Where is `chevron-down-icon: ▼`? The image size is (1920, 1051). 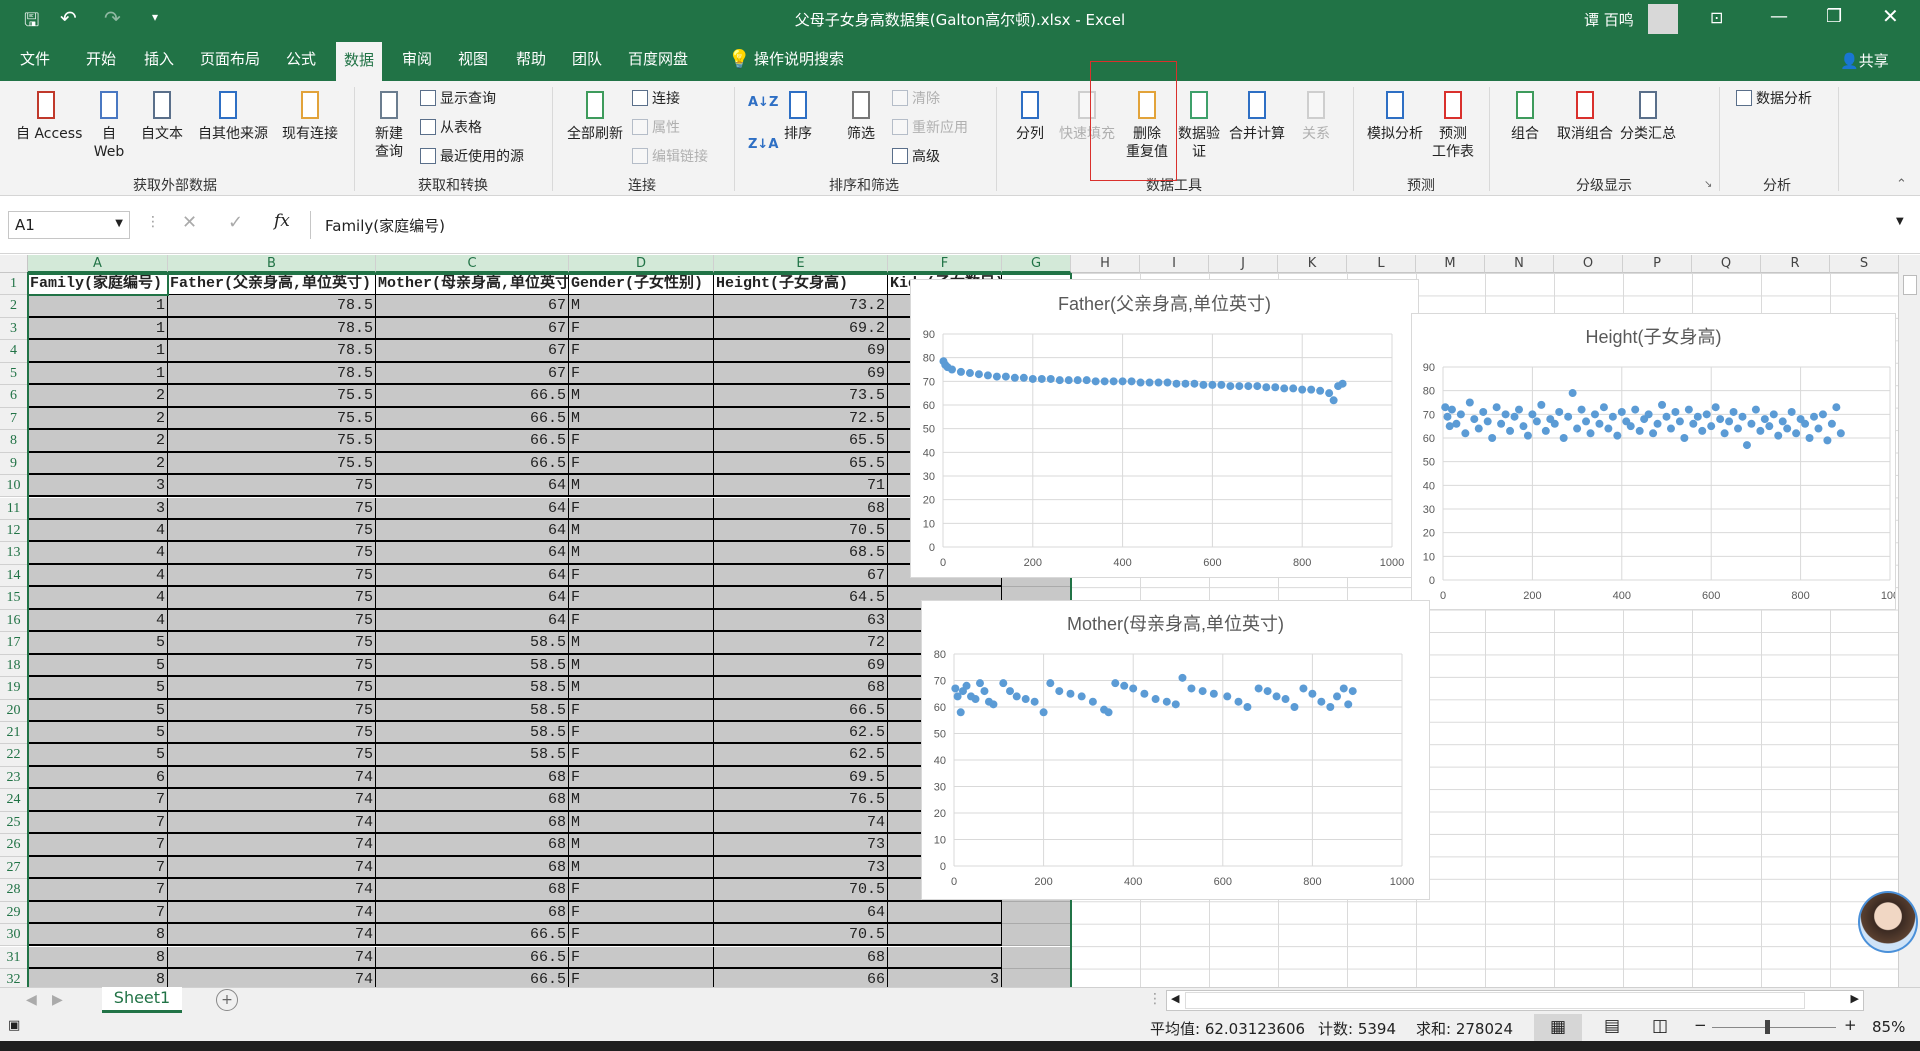
chevron-down-icon: ▼ is located at coordinates (119, 223).